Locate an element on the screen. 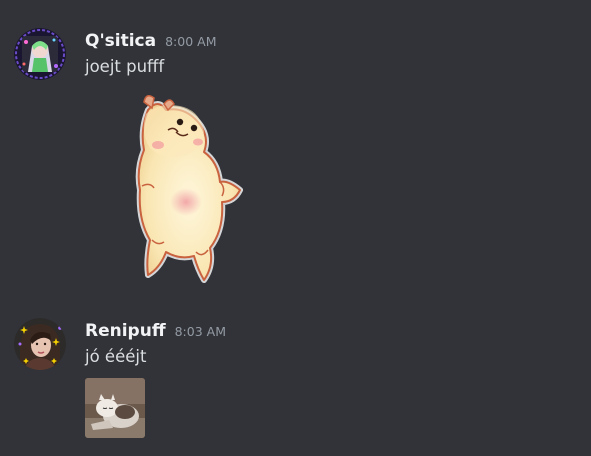 This screenshot has width=591, height=456. message-header: Renipuff 8:03 AM is located at coordinates (155, 331).